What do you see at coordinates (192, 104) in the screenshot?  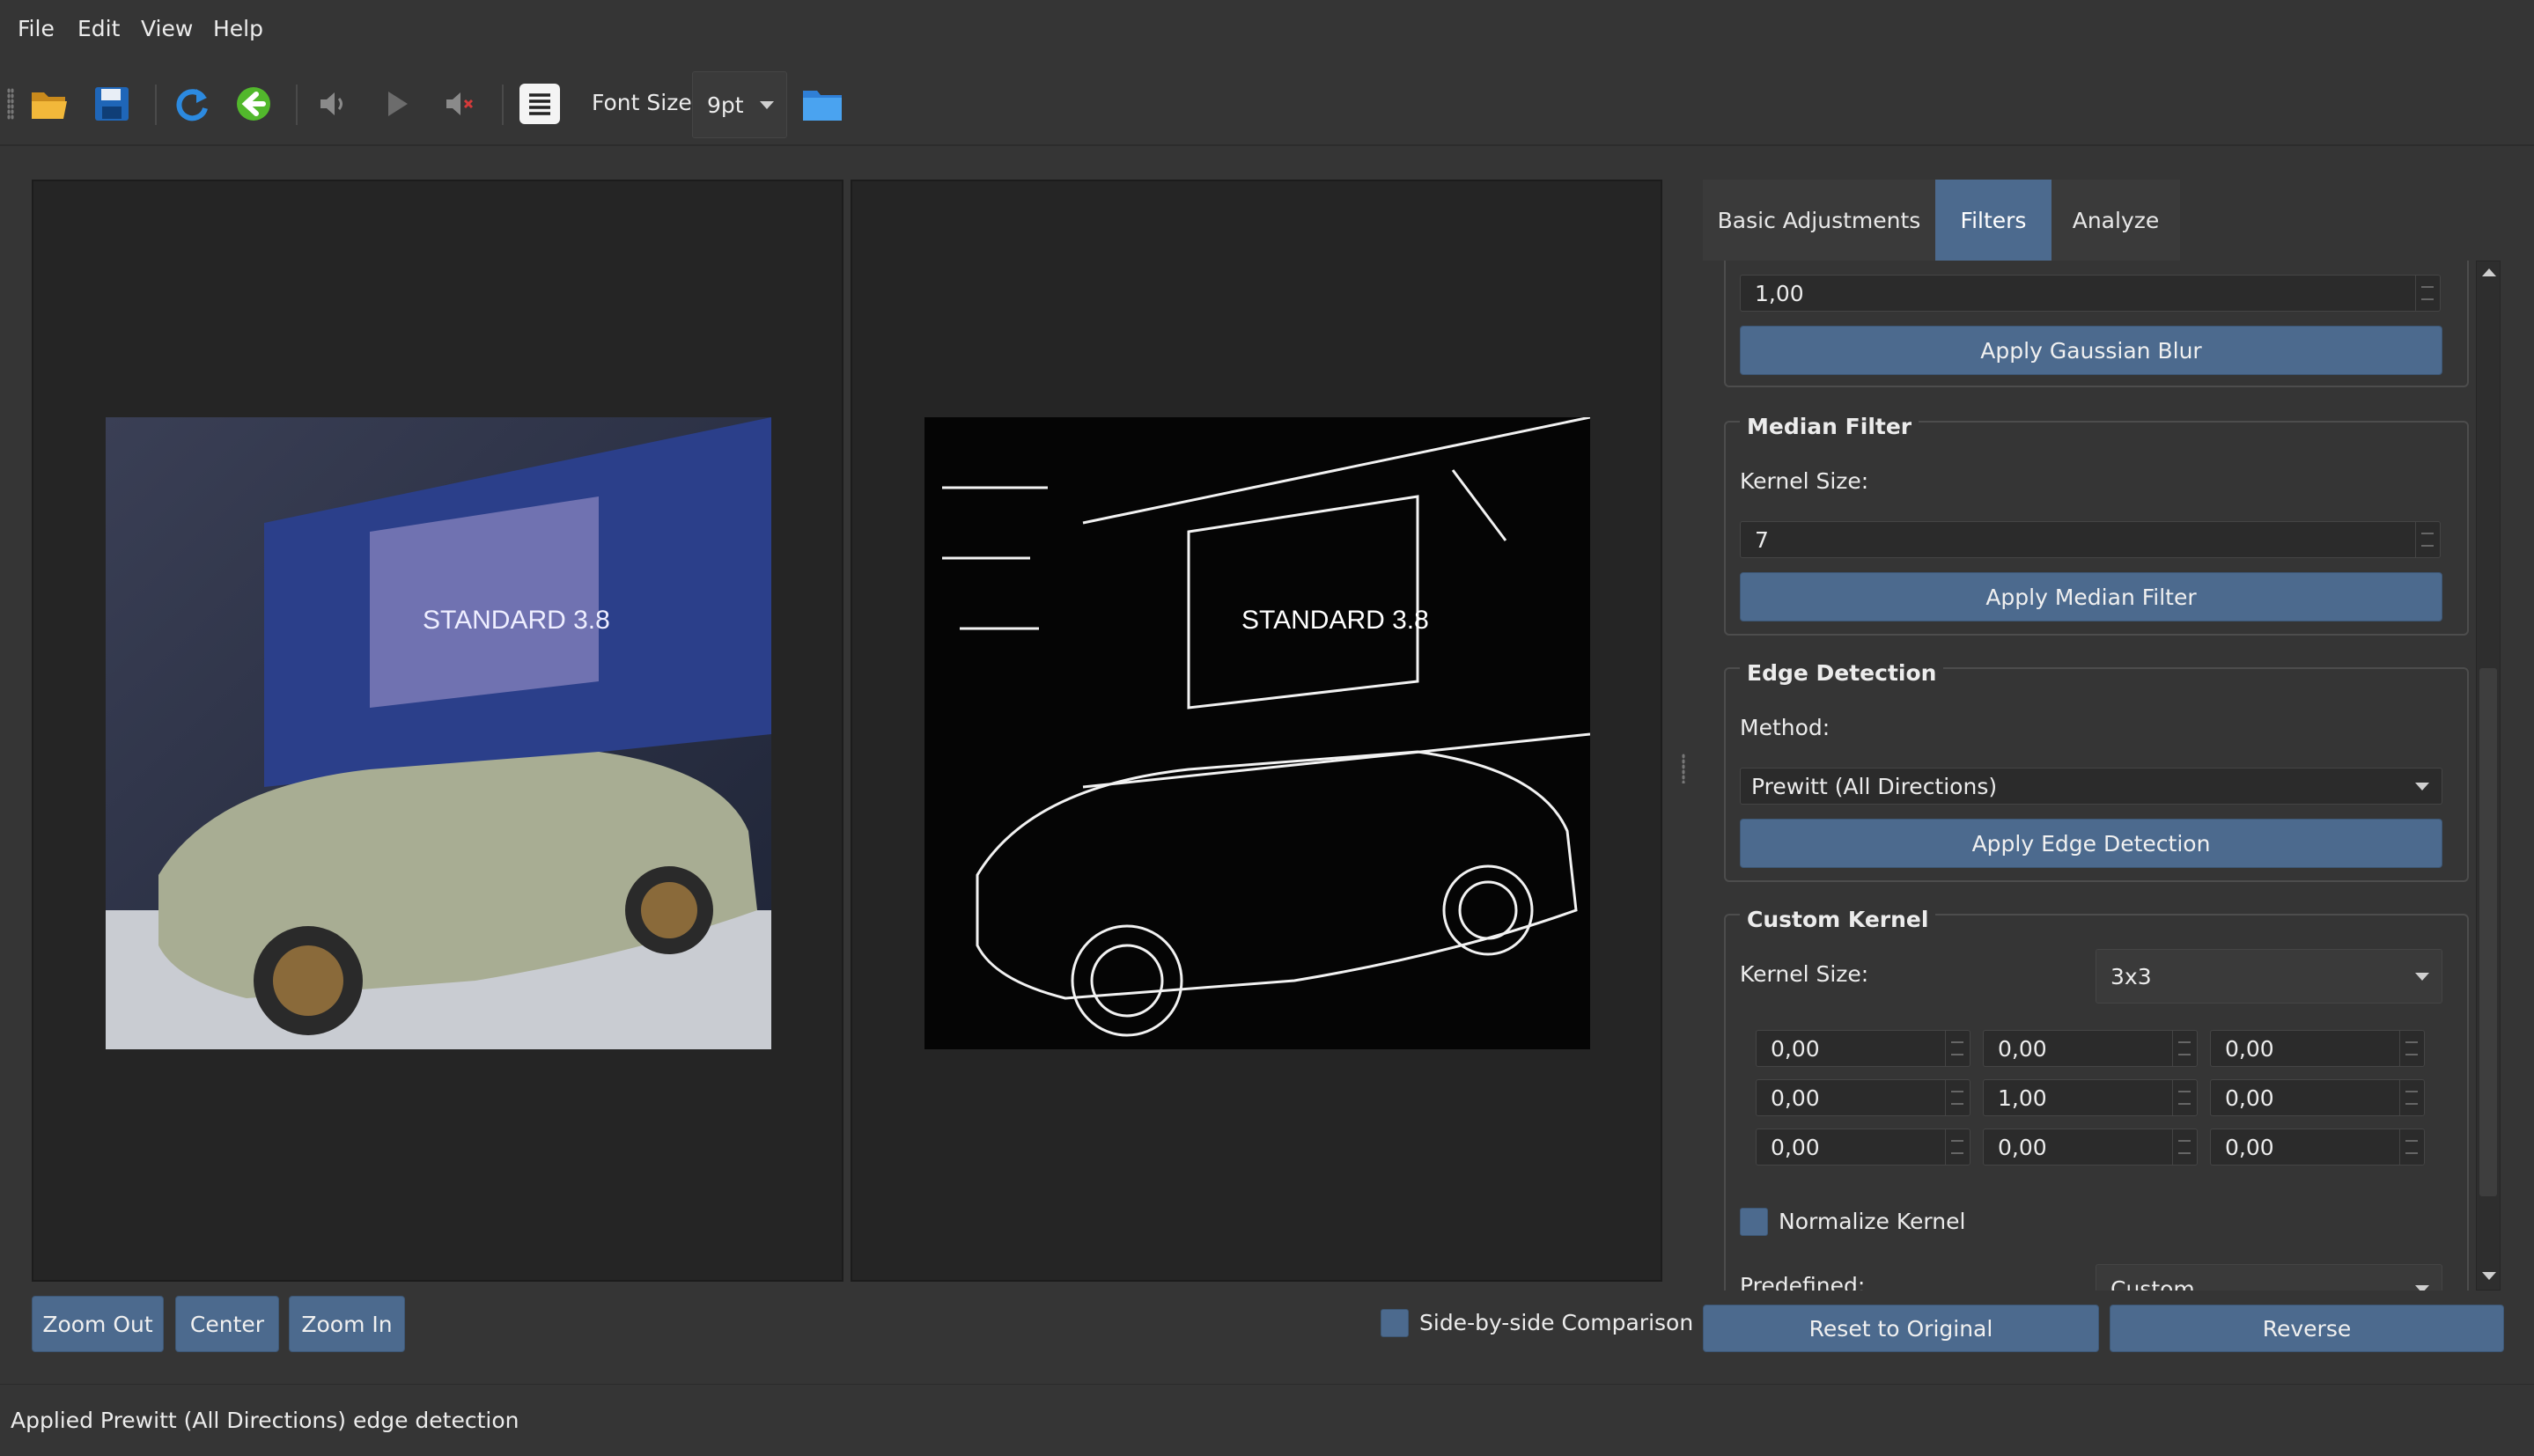 I see `refresh-icon` at bounding box center [192, 104].